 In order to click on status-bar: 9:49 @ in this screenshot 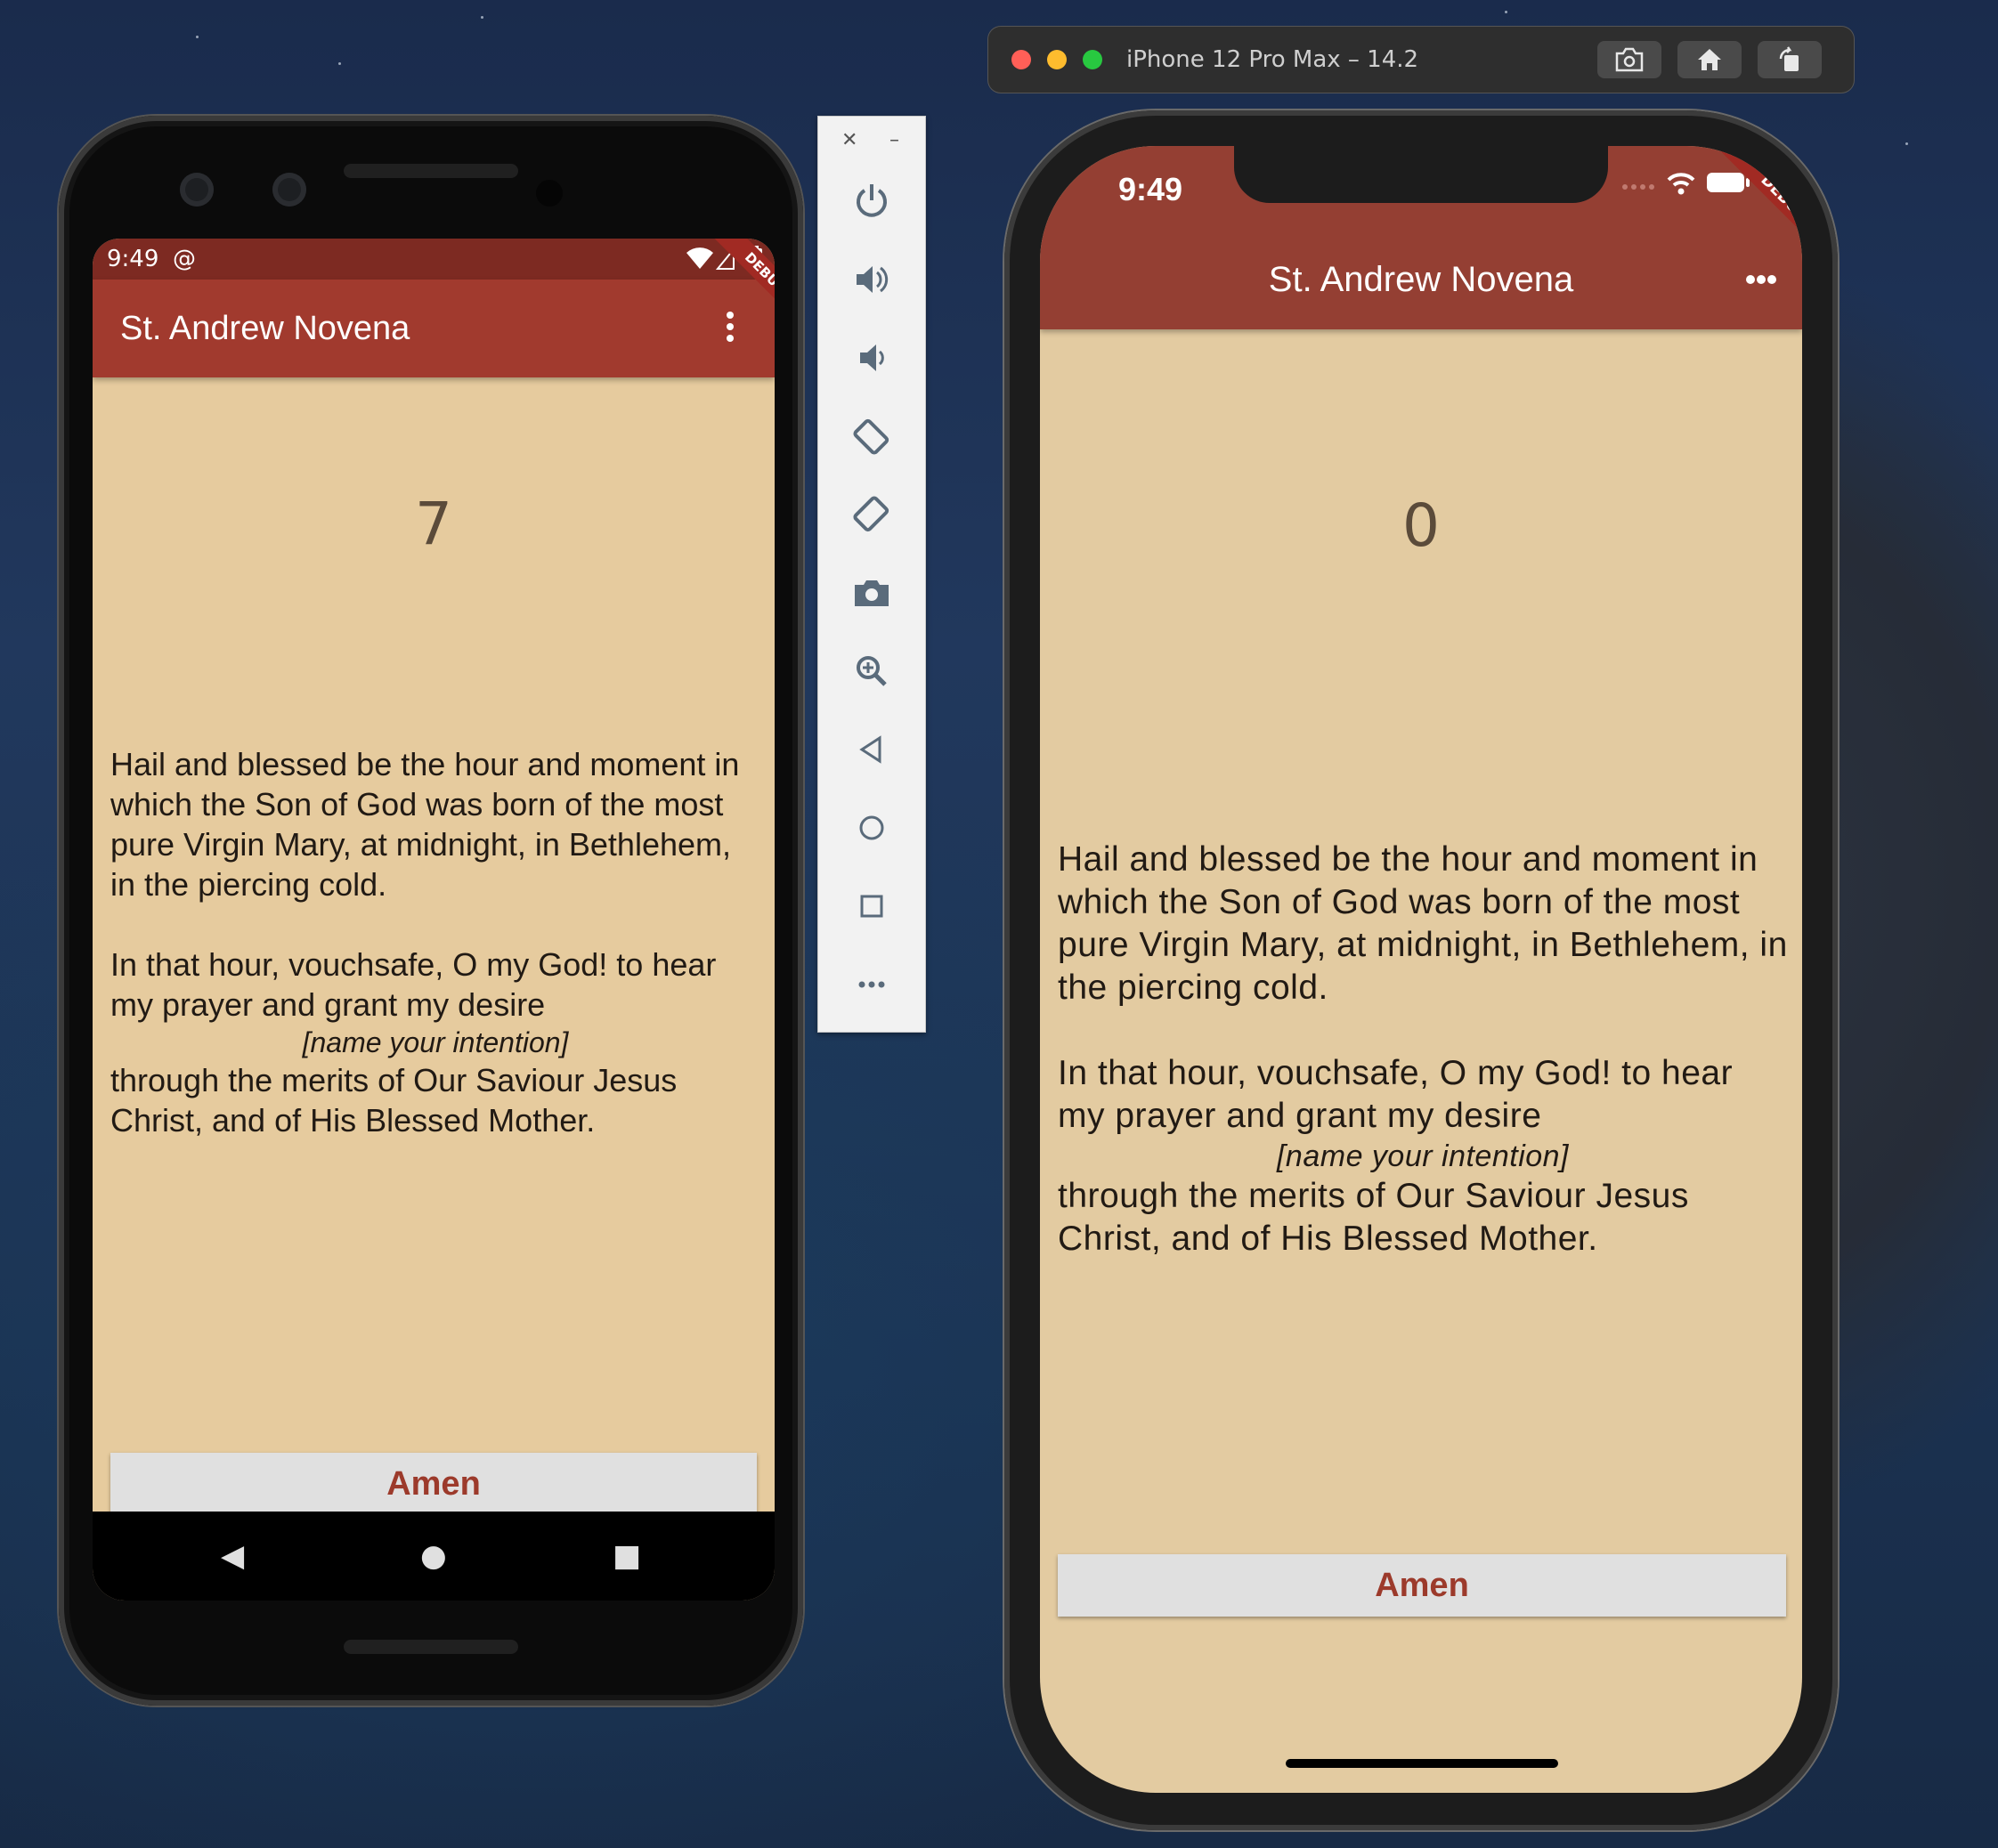, I will do `click(434, 259)`.